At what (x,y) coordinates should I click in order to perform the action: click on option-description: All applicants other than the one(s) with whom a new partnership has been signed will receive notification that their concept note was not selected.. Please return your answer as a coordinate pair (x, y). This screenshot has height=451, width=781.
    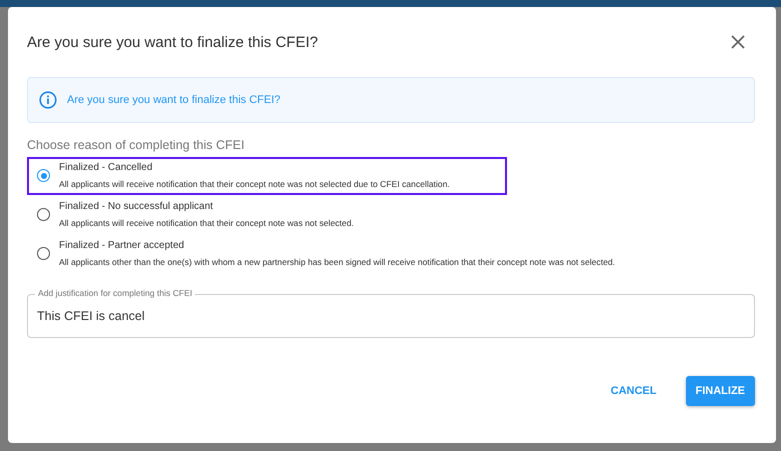
    Looking at the image, I should click on (337, 262).